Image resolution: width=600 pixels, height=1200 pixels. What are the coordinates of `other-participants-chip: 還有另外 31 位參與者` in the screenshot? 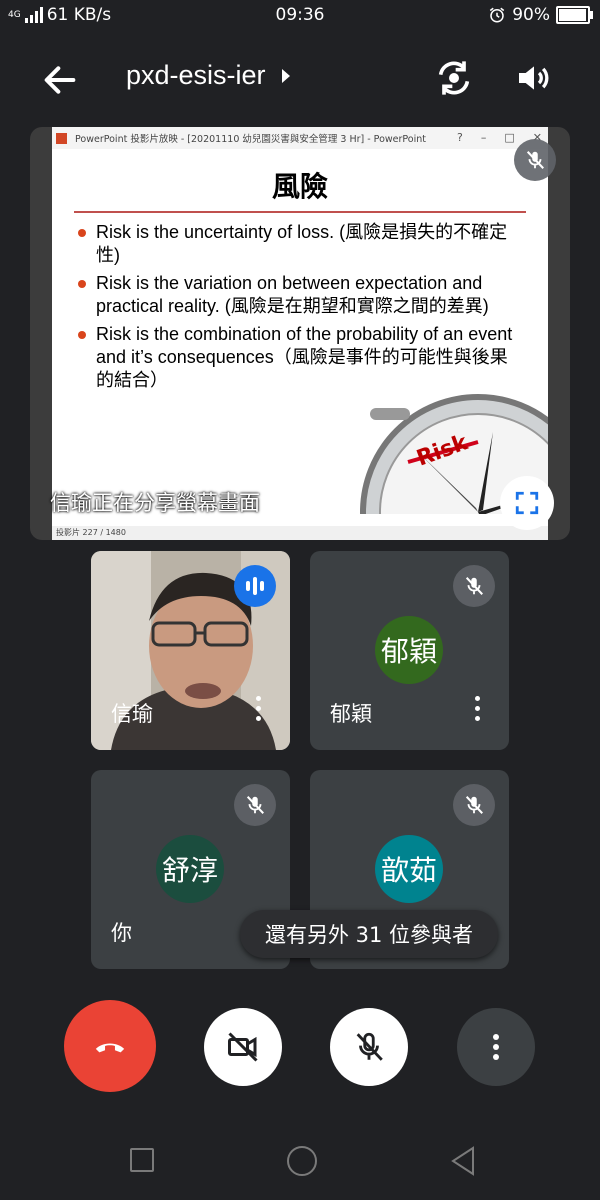 It's located at (369, 934).